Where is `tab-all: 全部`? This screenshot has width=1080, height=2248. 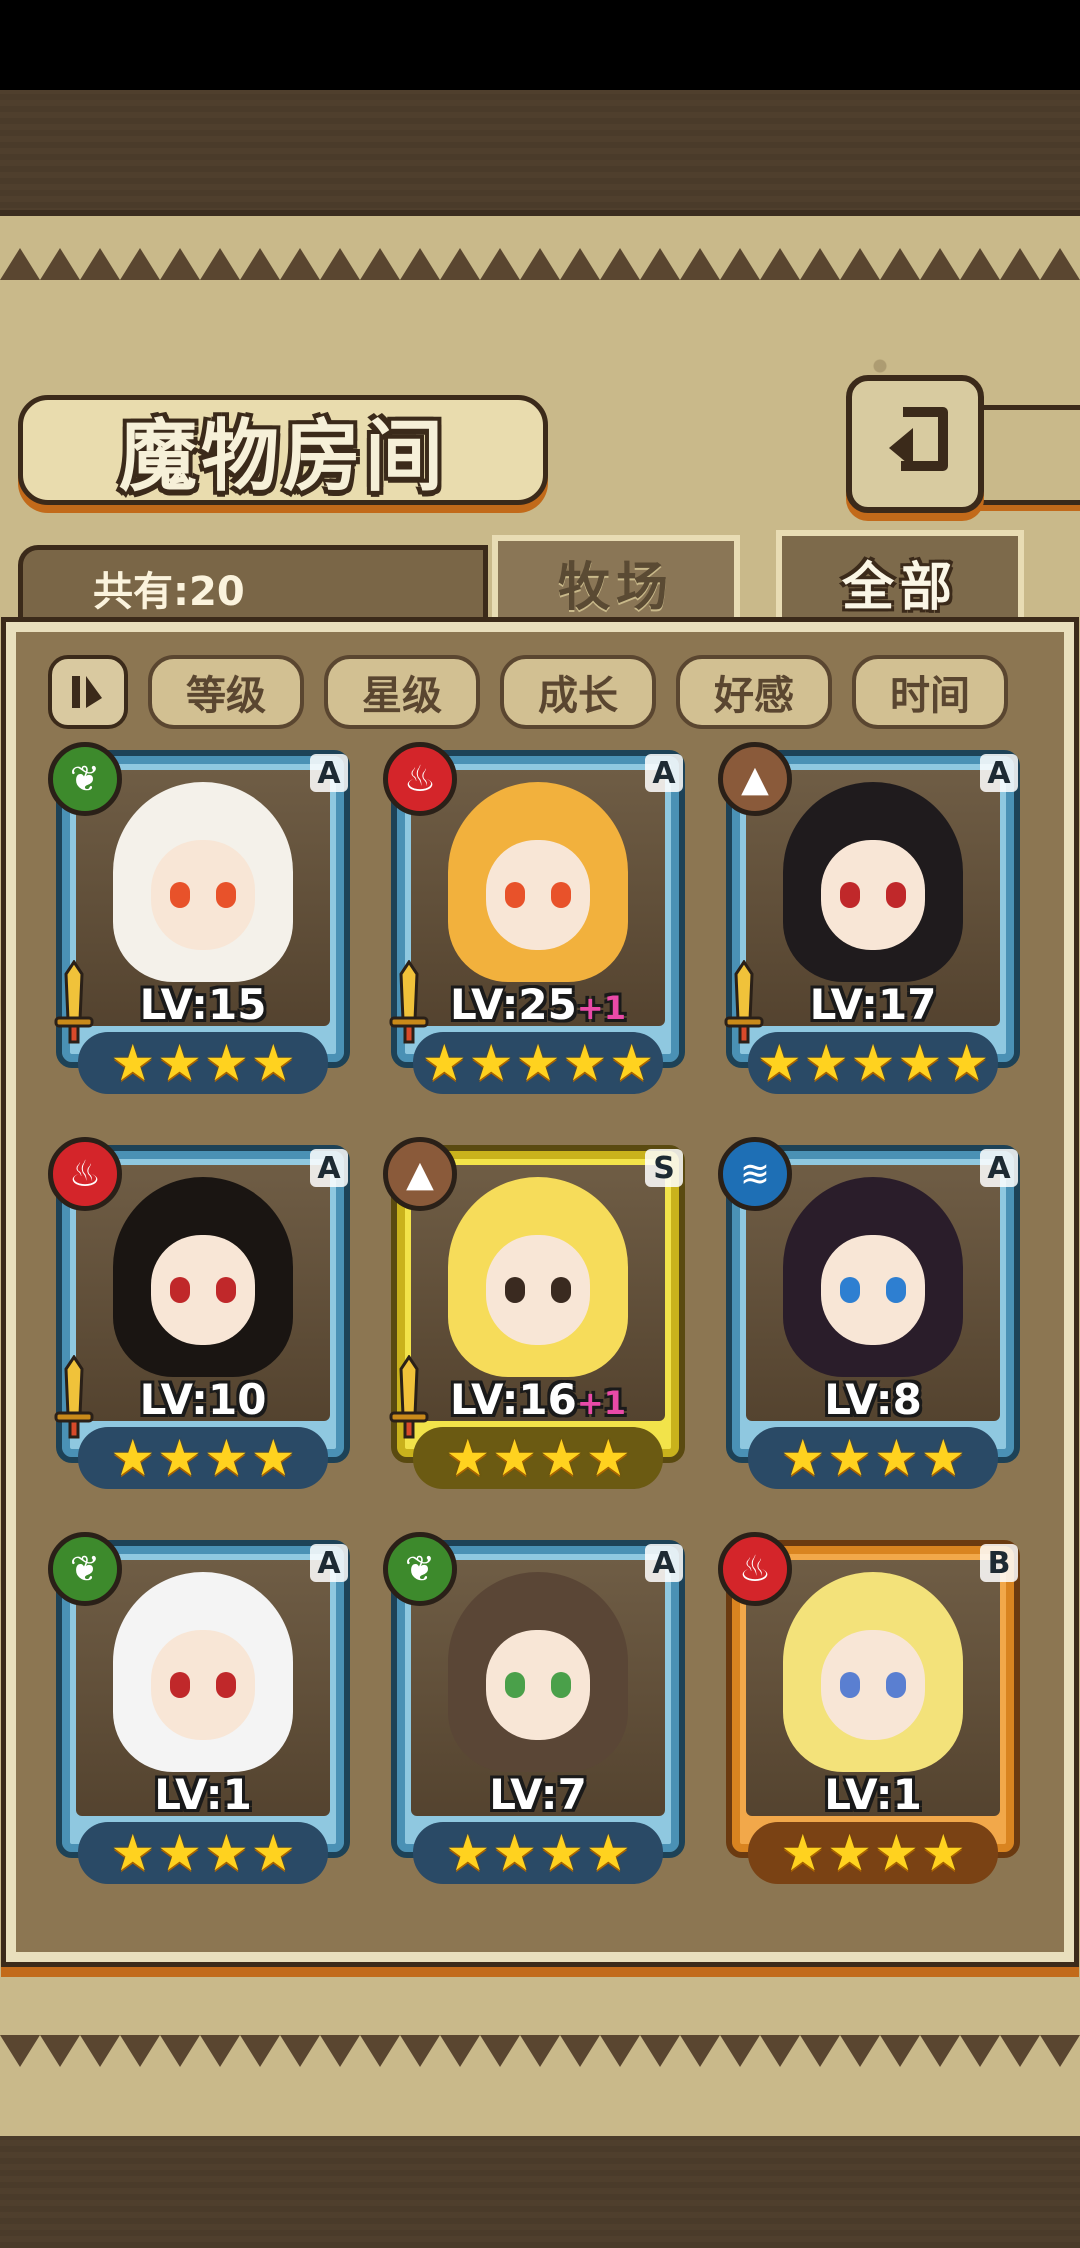
tab-all: 全部 is located at coordinates (900, 582).